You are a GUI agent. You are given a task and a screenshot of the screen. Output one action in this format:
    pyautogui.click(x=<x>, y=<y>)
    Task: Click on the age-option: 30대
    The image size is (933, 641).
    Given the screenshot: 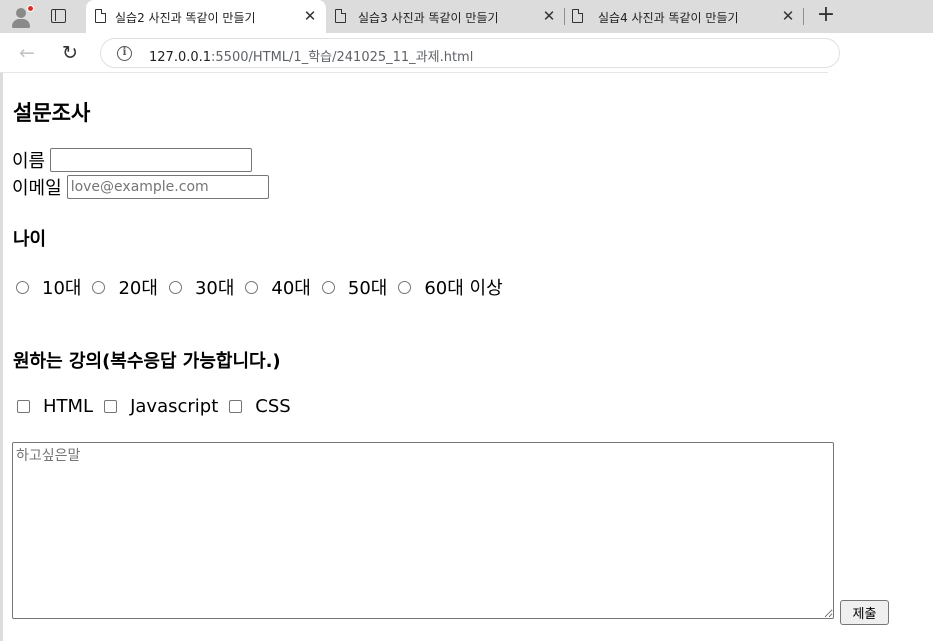 What is the action you would take?
    pyautogui.click(x=206, y=287)
    